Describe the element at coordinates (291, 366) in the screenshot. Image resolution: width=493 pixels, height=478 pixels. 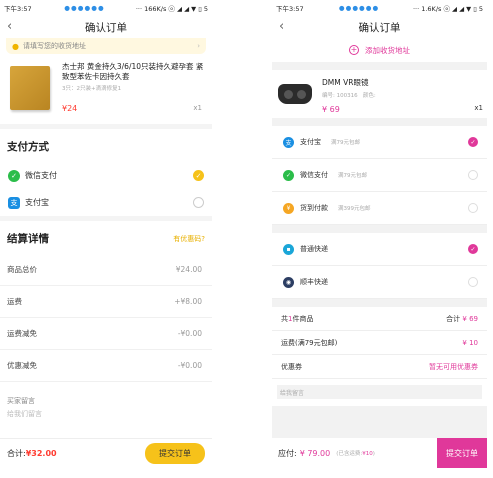
I see `coupon-label: 优惠券` at that location.